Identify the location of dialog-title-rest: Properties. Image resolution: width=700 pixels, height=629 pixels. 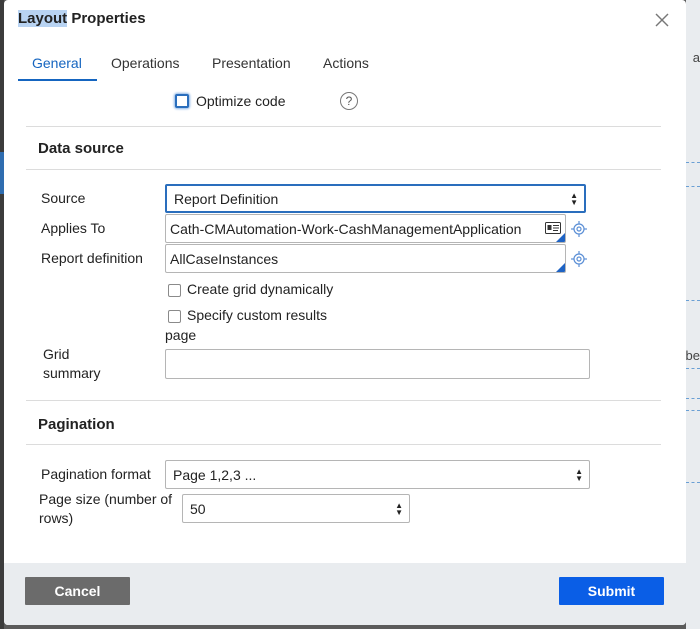
(106, 18).